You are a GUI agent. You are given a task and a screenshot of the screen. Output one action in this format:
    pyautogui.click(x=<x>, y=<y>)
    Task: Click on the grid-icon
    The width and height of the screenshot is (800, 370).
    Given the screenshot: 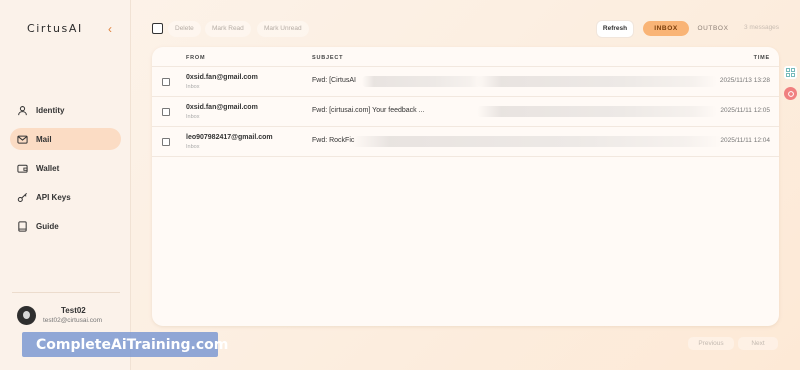 What is the action you would take?
    pyautogui.click(x=790, y=72)
    